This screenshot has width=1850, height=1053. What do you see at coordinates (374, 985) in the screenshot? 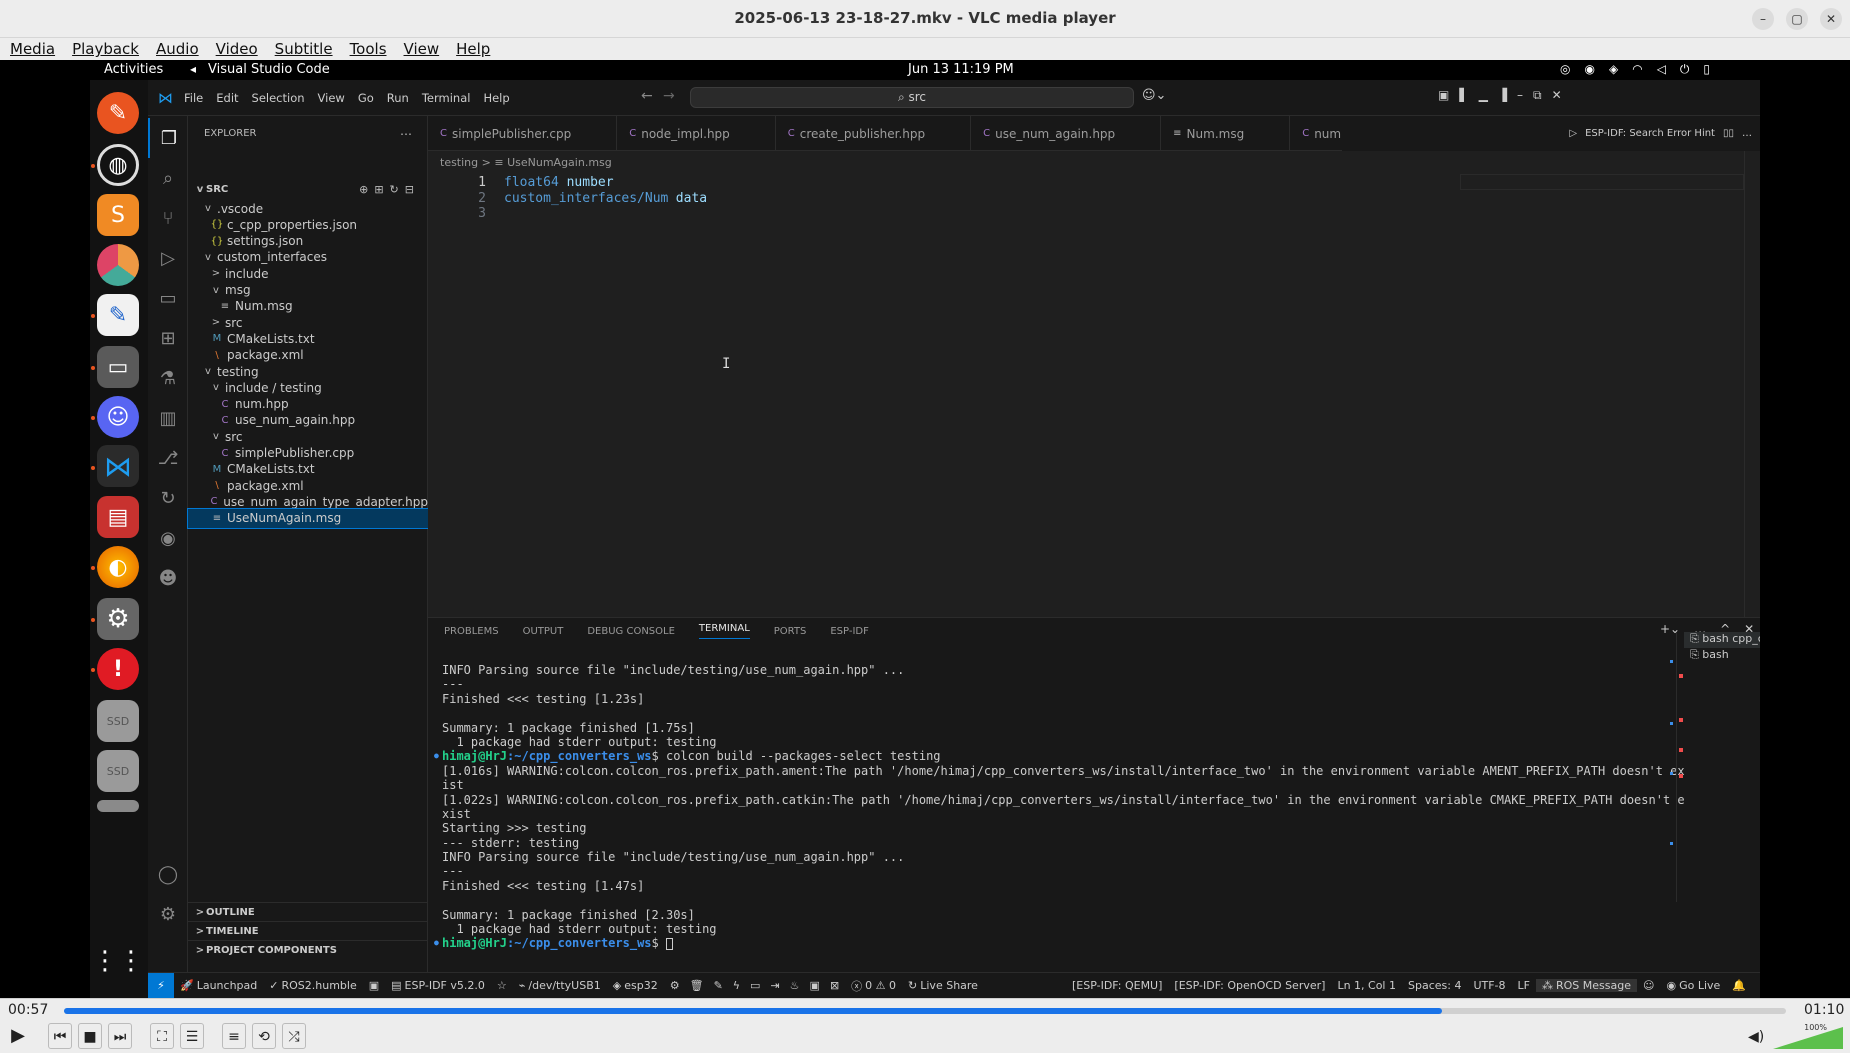
I see `folder-status-icon: ▣` at bounding box center [374, 985].